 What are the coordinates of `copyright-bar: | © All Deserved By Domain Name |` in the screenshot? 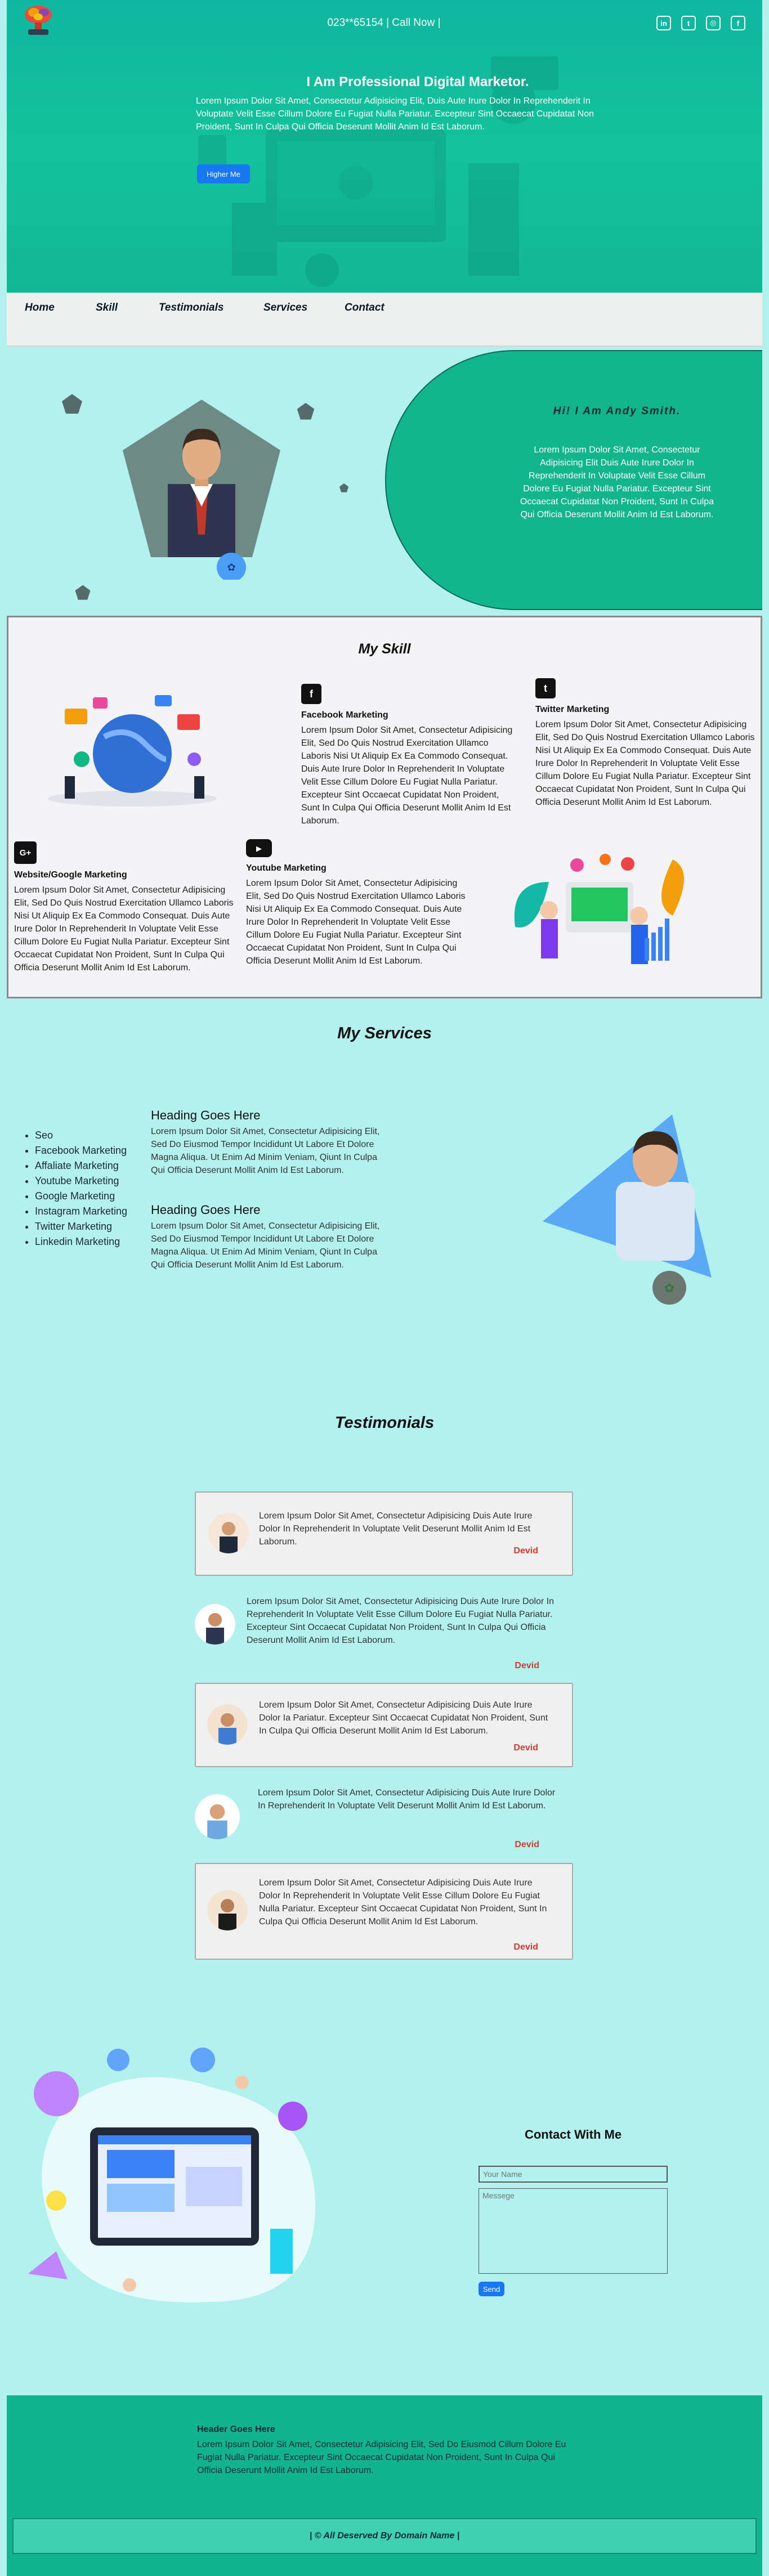 It's located at (384, 2536).